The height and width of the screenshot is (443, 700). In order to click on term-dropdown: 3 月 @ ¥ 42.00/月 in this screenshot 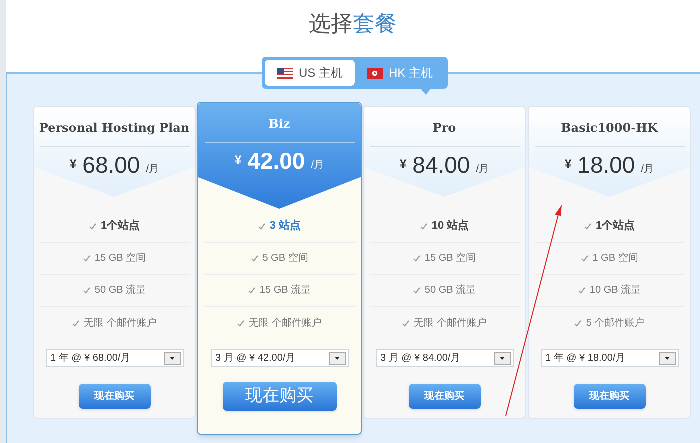, I will do `click(279, 358)`.